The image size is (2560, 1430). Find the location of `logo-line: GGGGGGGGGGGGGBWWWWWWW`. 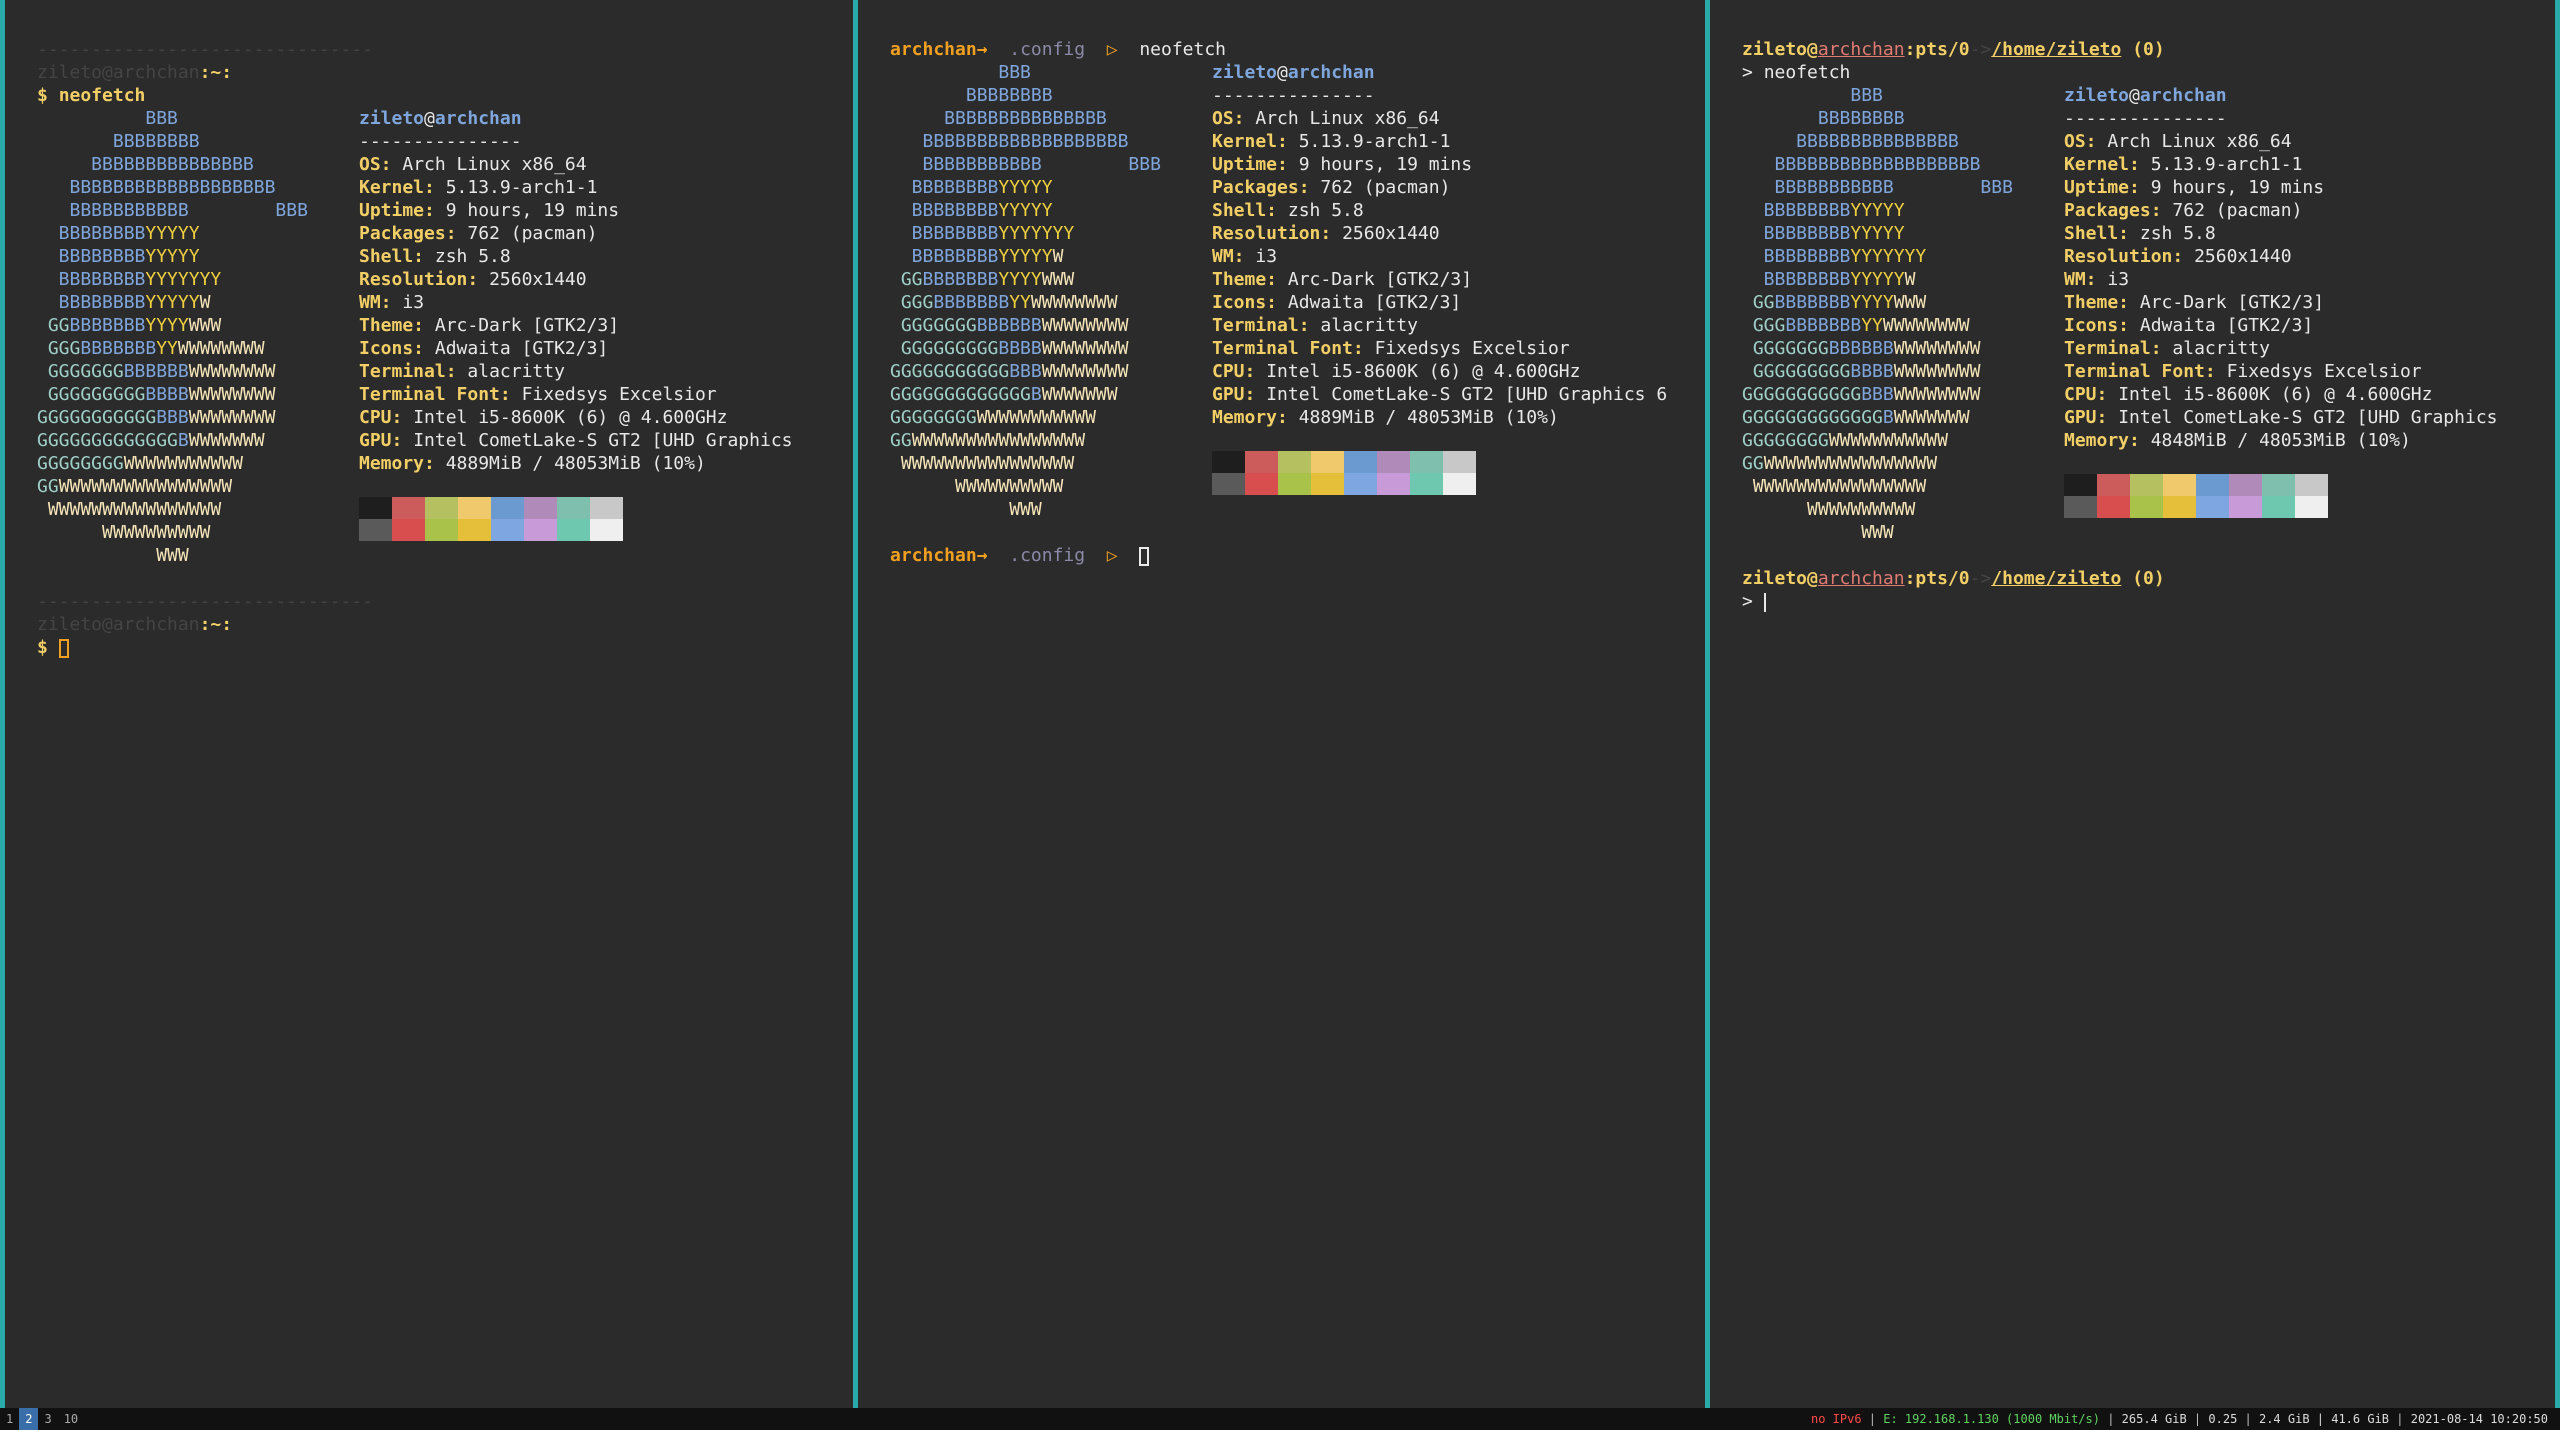

logo-line: GGGGGGGGGGGGGBWWWWWWW is located at coordinates (1887, 417).